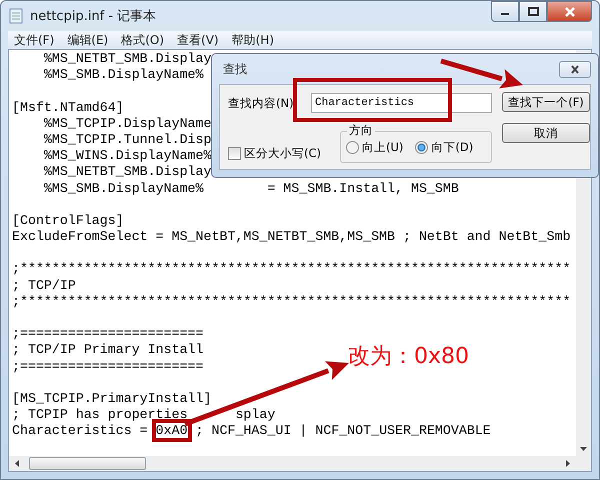  What do you see at coordinates (342, 430) in the screenshot?
I see `code-text: ; NCF_HAS_UI | NCF_NOT_USER_REMOVABLE` at bounding box center [342, 430].